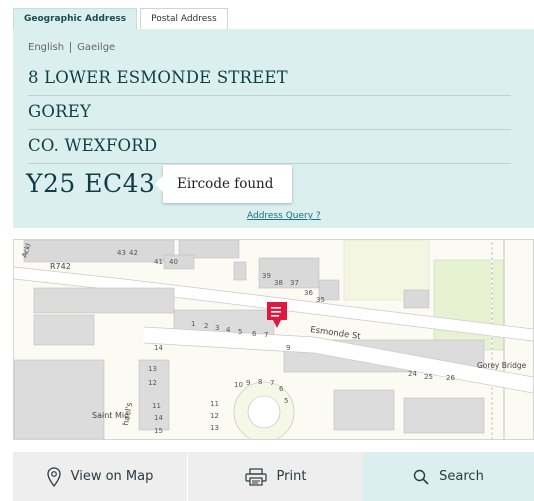 Image resolution: width=534 pixels, height=501 pixels. Describe the element at coordinates (158, 77) in the screenshot. I see `address-line-1: 8 LOWER ESMONDE STREET` at that location.